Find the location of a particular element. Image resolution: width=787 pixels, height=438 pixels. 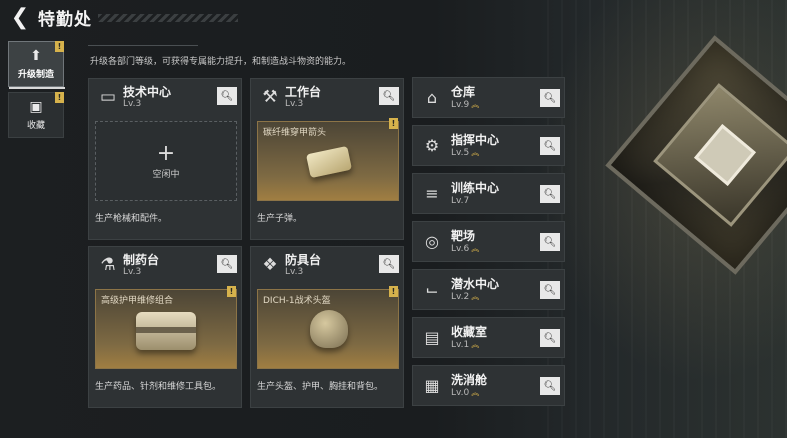

helmet-image is located at coordinates (329, 329).